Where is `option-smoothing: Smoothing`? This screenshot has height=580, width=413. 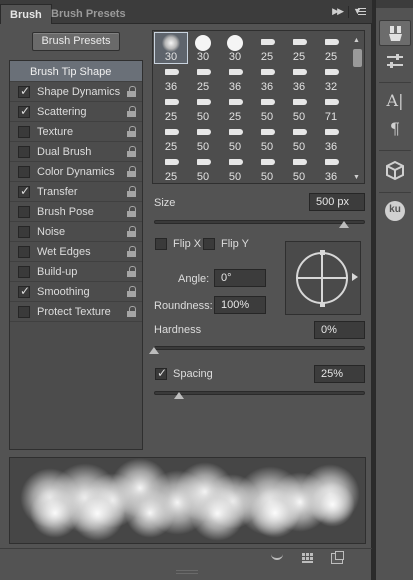 option-smoothing: Smoothing is located at coordinates (76, 292).